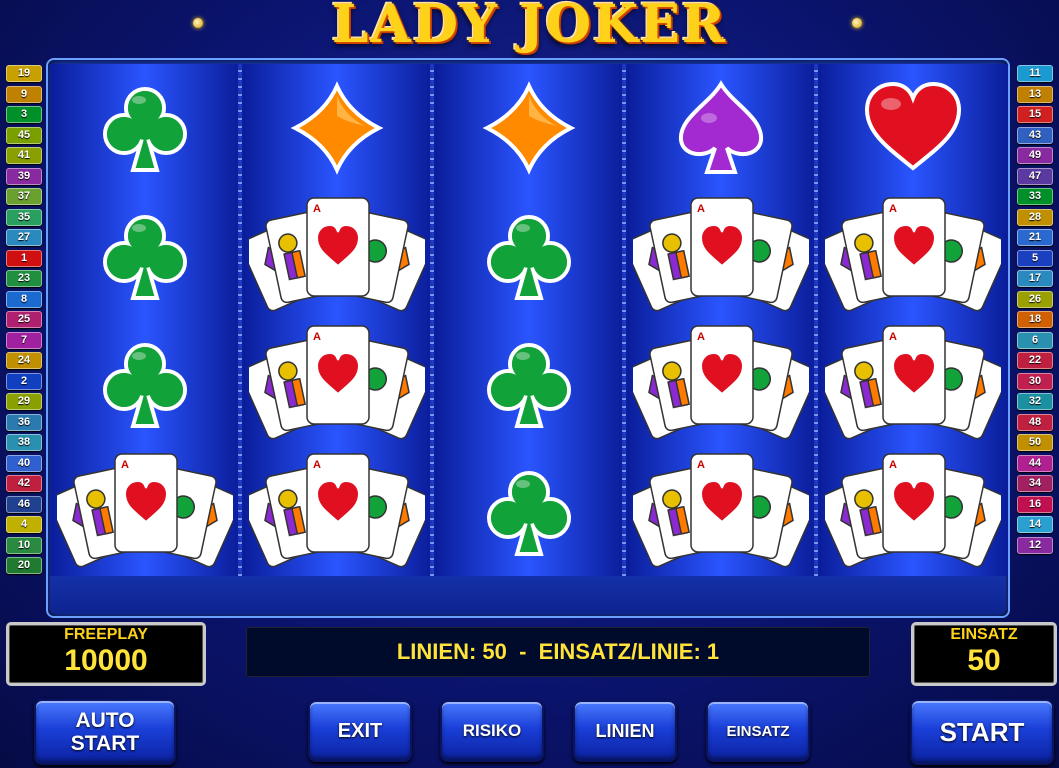 This screenshot has width=1059, height=768. What do you see at coordinates (24, 401) in the screenshot?
I see `left-line-badge-29: 29` at bounding box center [24, 401].